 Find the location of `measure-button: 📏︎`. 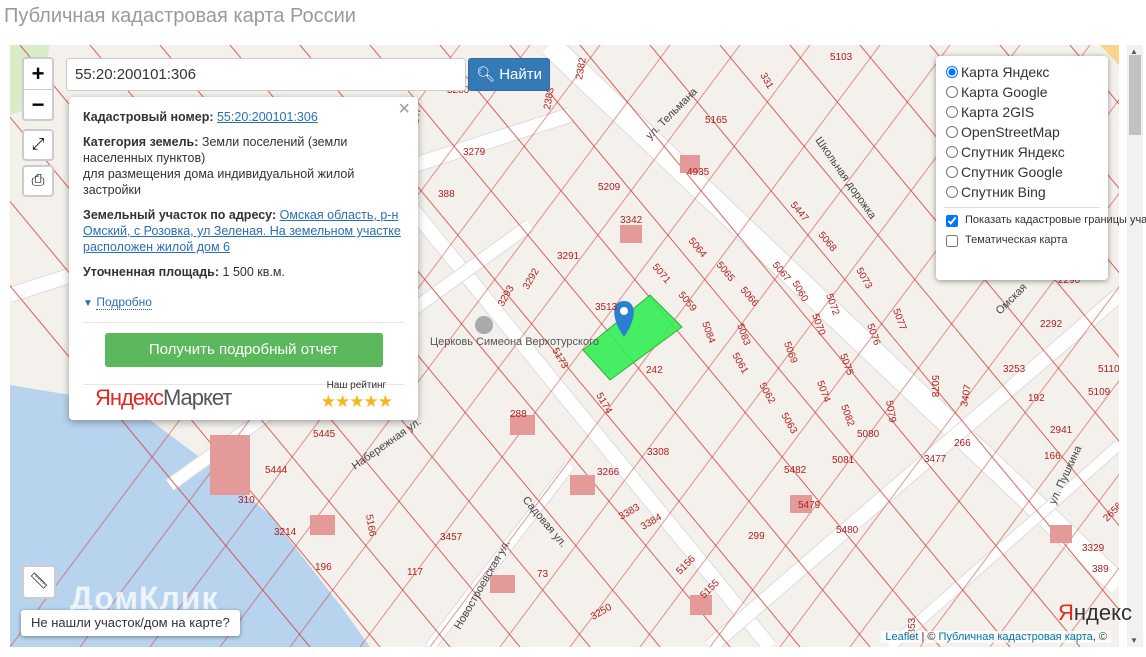

measure-button: 📏︎ is located at coordinates (39, 582).